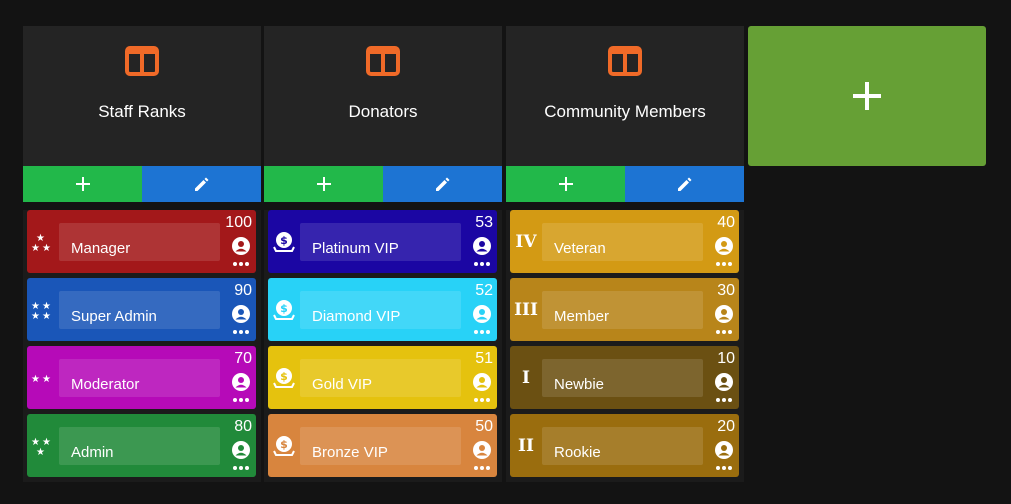 This screenshot has width=1011, height=504. I want to click on column-title: Staff Ranks, so click(142, 111).